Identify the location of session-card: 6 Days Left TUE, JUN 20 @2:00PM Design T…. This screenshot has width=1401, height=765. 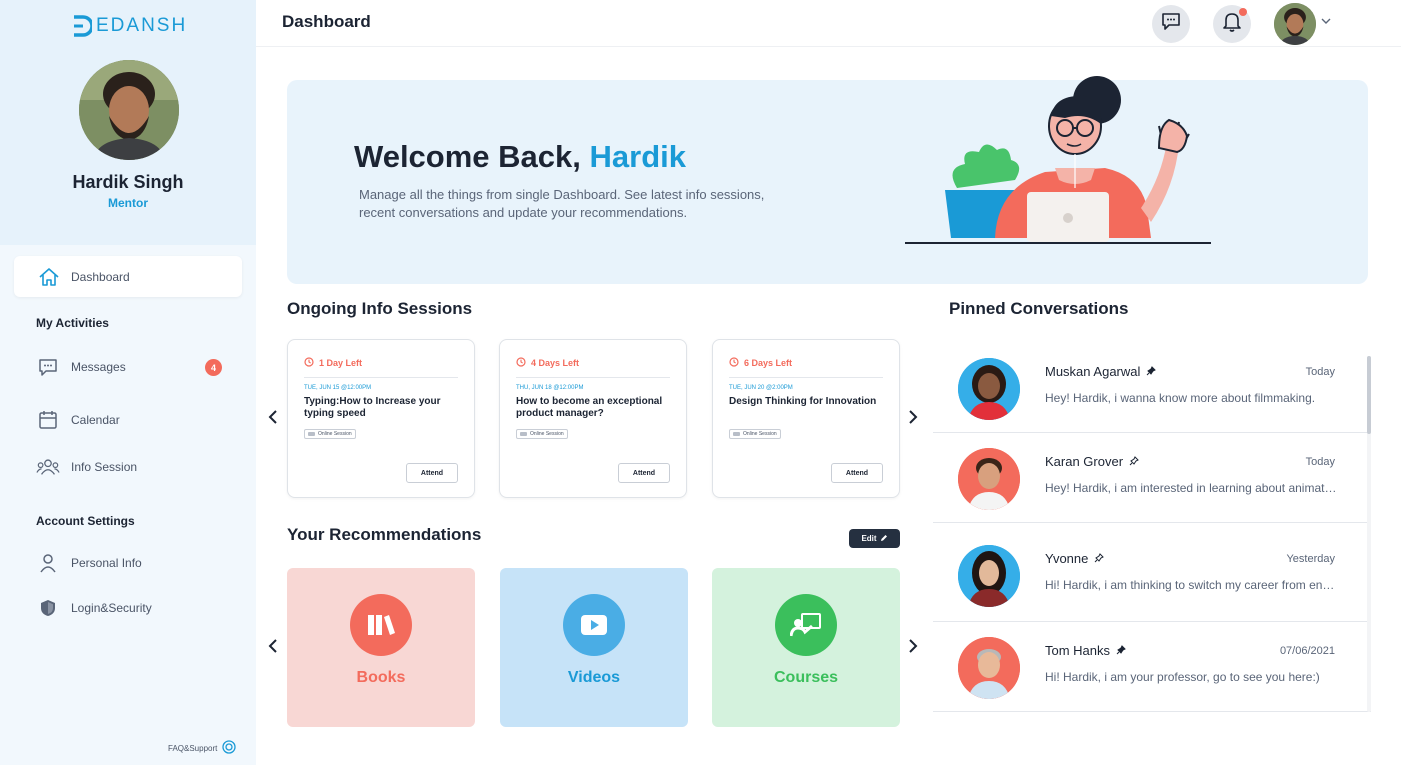
(806, 418).